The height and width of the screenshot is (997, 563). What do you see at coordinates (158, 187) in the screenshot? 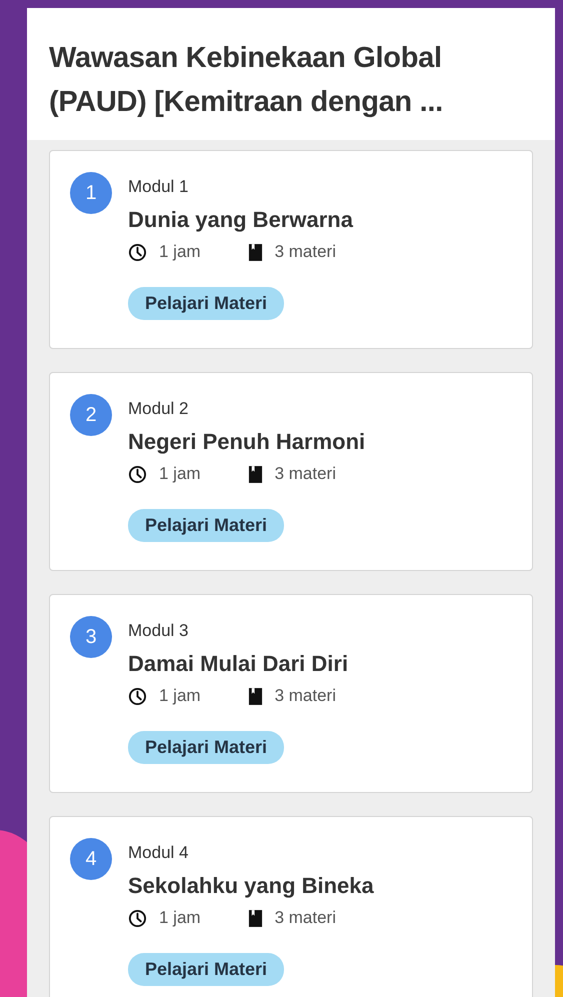
I see `module-label: Modul 1` at bounding box center [158, 187].